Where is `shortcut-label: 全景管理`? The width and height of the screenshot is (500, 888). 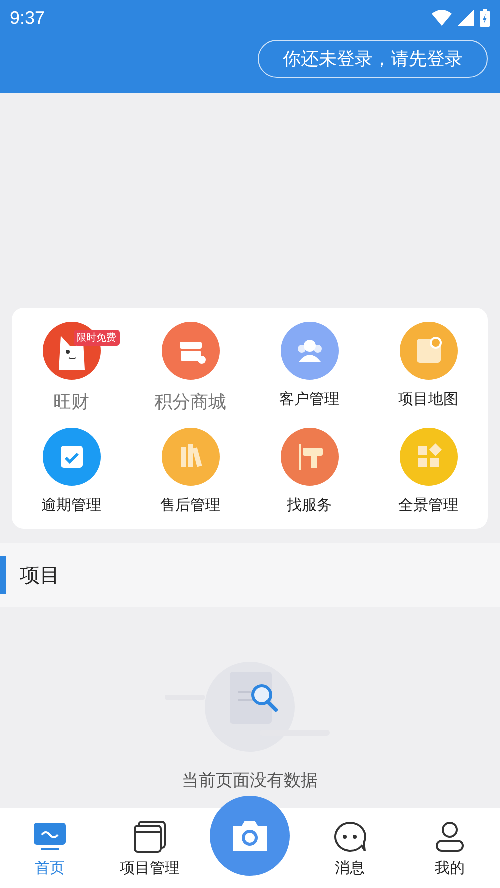 shortcut-label: 全景管理 is located at coordinates (428, 505).